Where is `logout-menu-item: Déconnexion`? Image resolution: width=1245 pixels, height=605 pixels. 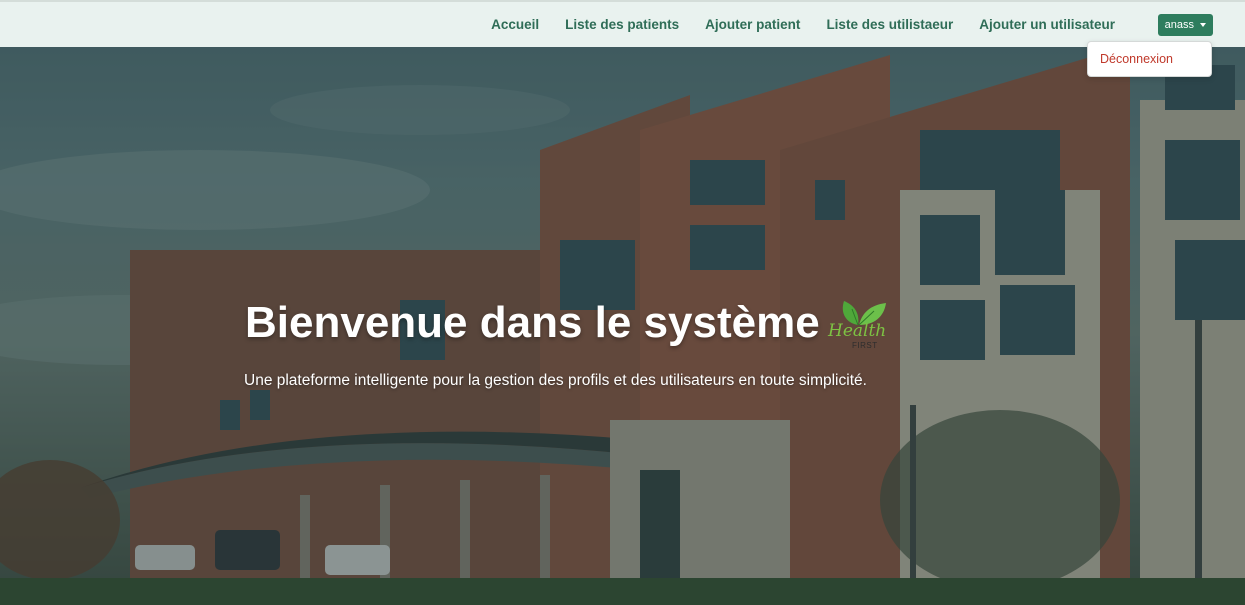
logout-menu-item: Déconnexion is located at coordinates (1136, 59).